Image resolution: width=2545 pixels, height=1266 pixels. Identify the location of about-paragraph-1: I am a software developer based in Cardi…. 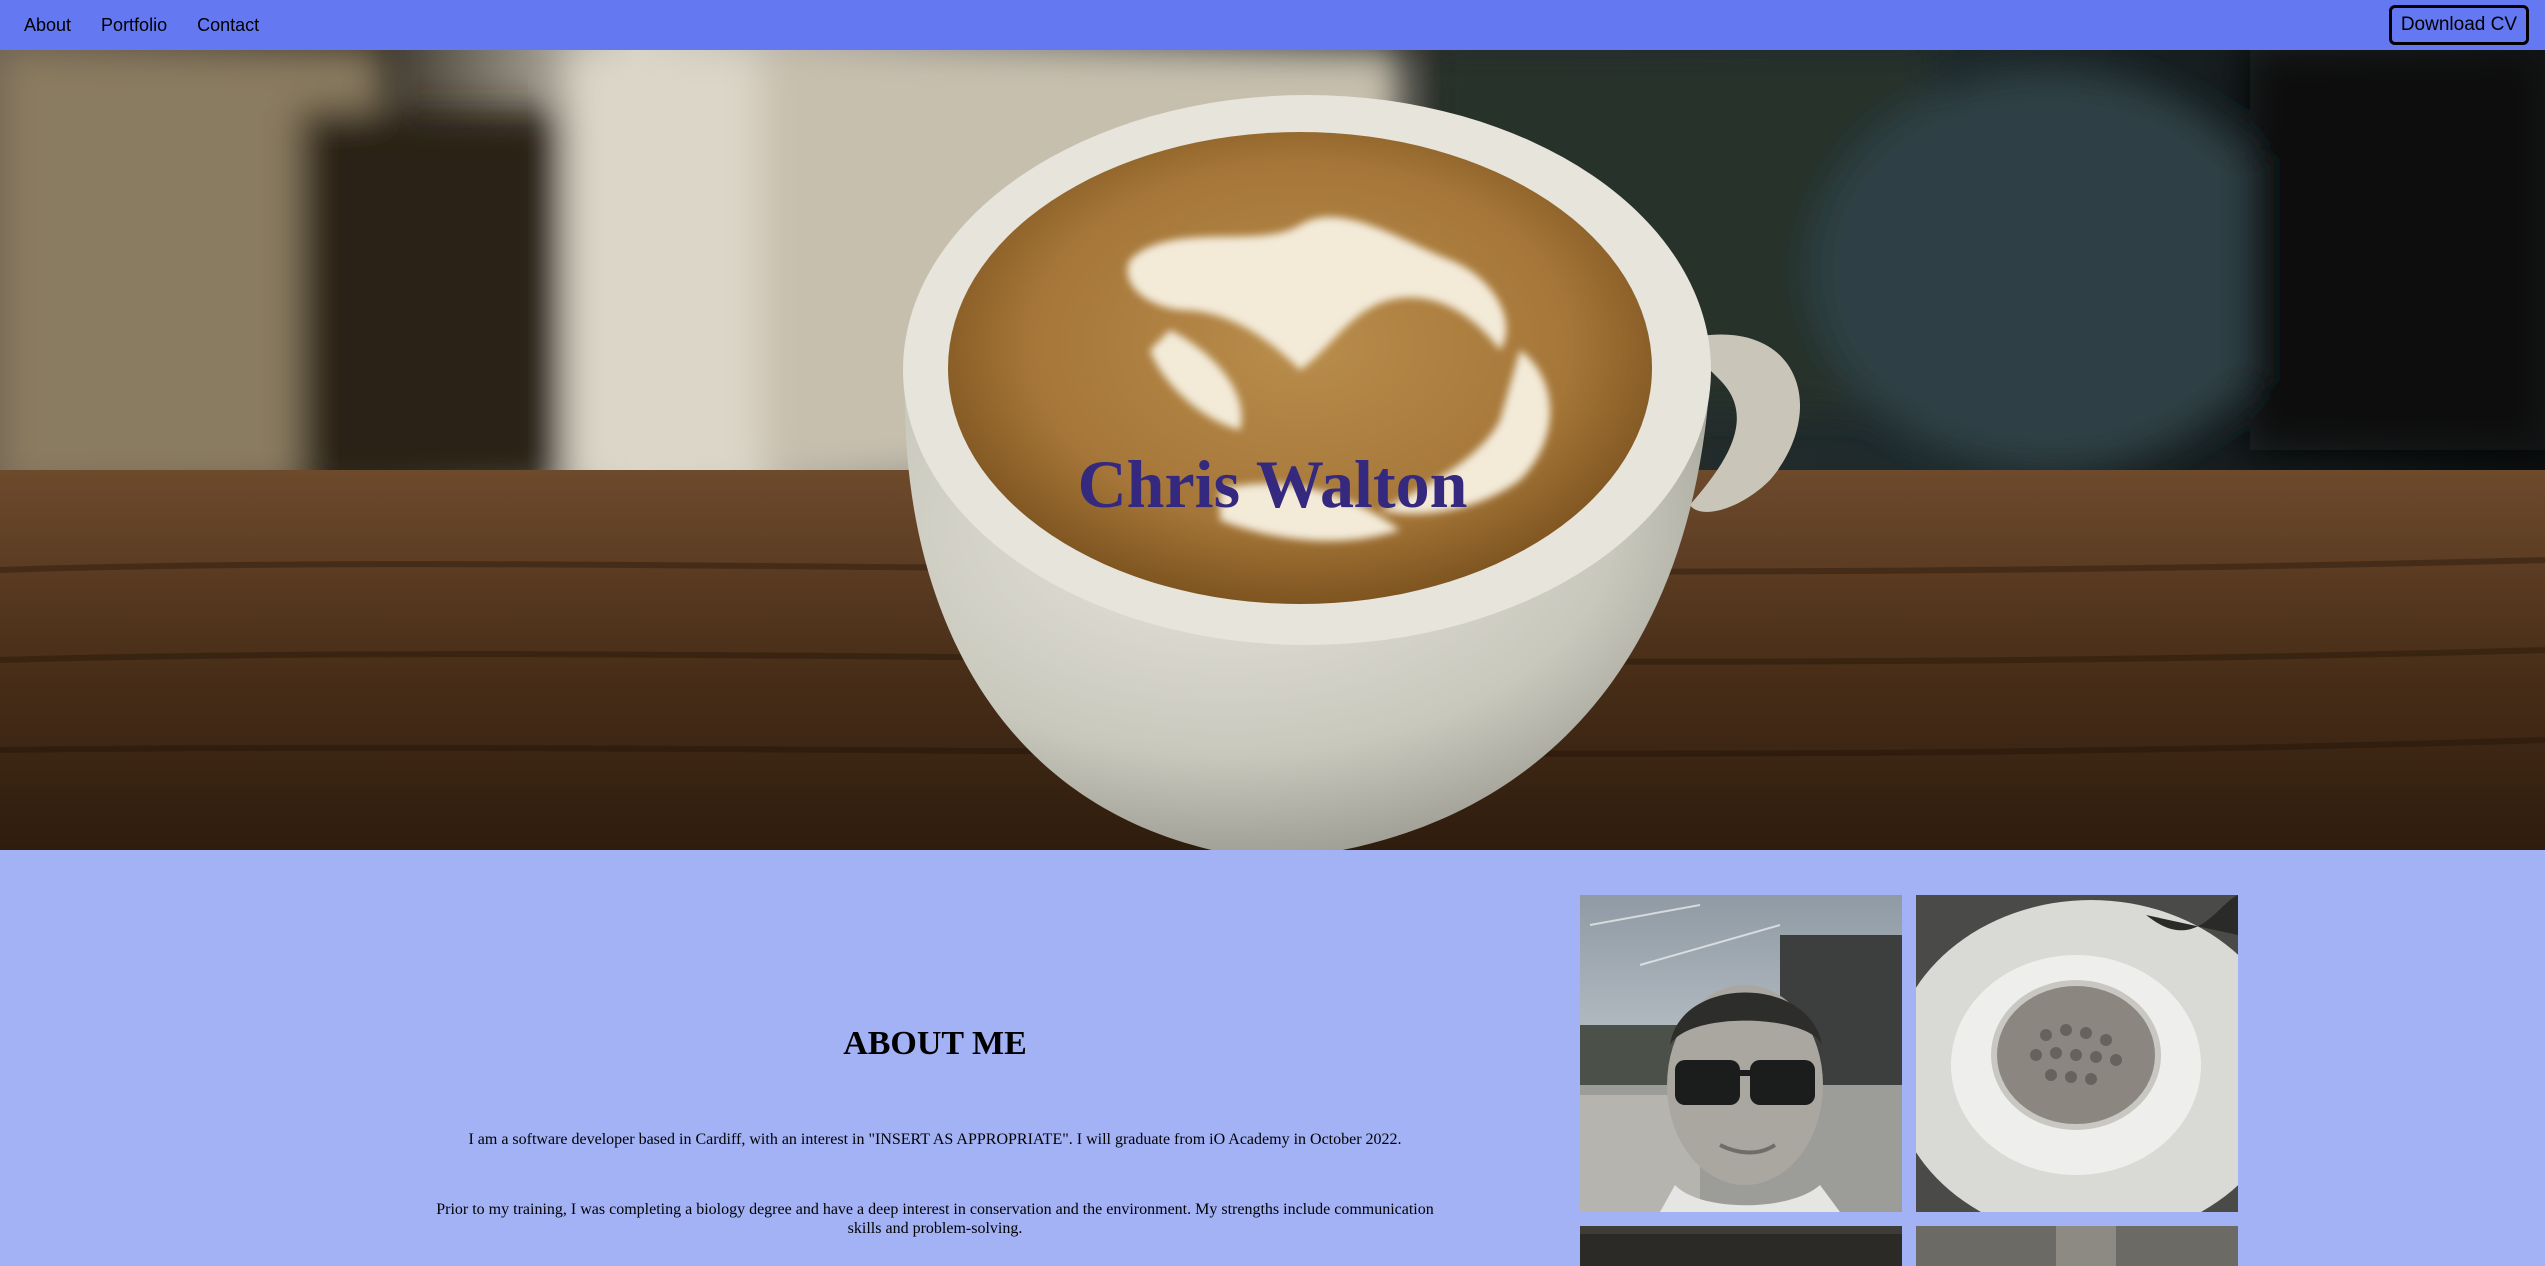
(935, 1139).